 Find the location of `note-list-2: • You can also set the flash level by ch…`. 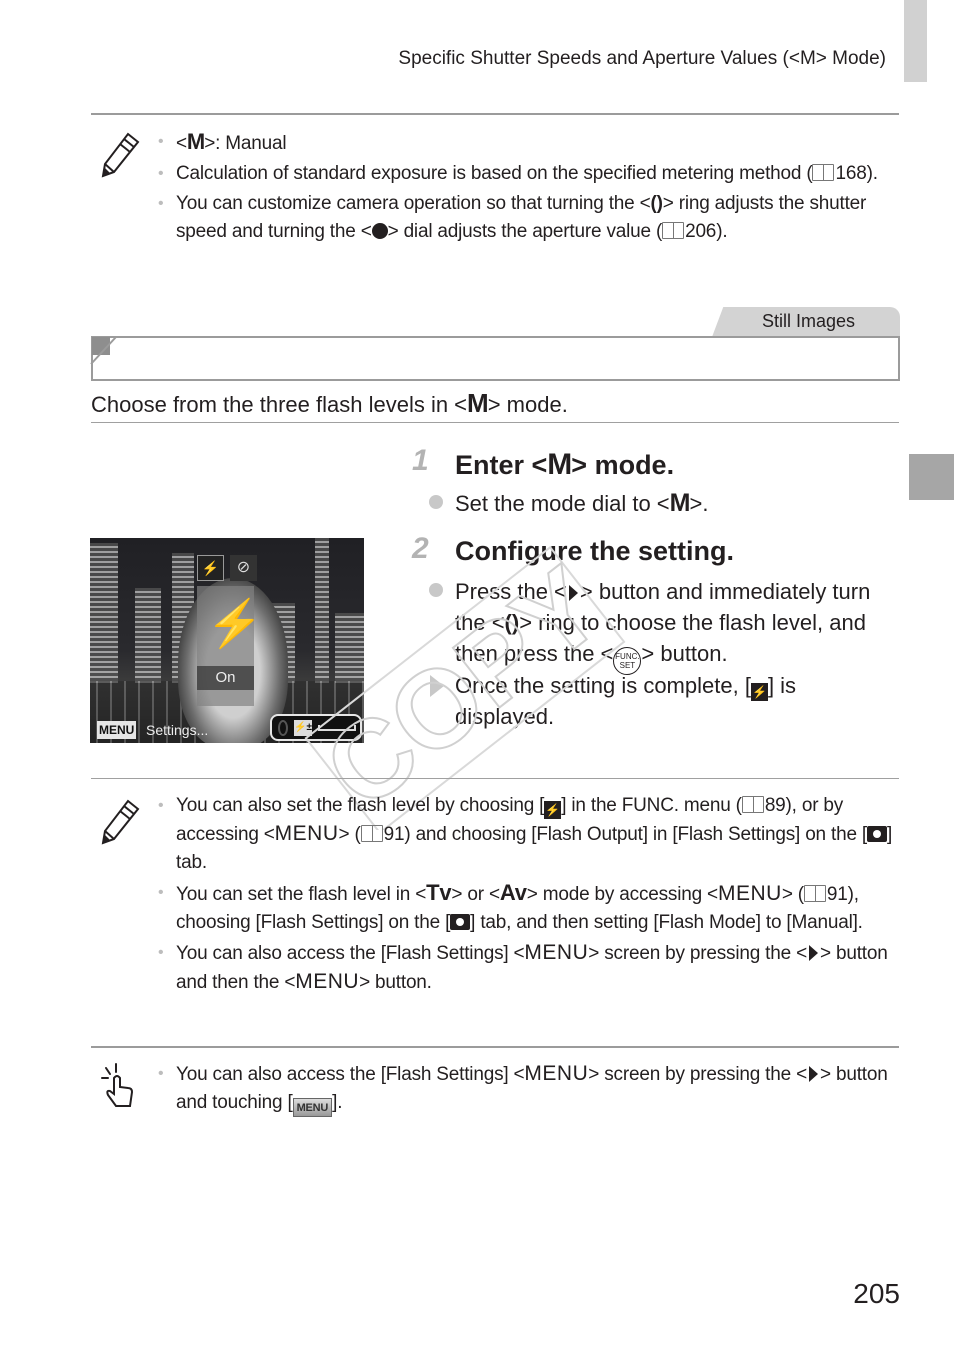

note-list-2: • You can also set the flash level by ch… is located at coordinates (526, 895).